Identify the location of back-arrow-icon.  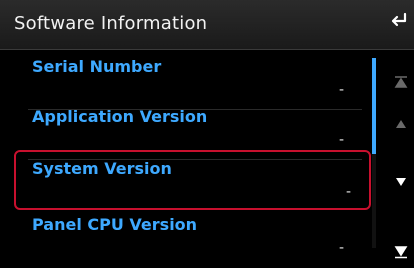
(399, 23).